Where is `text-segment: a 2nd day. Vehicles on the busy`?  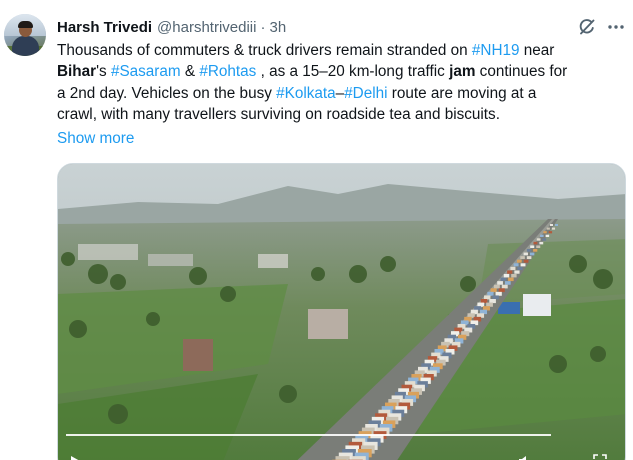 text-segment: a 2nd day. Vehicles on the busy is located at coordinates (167, 93).